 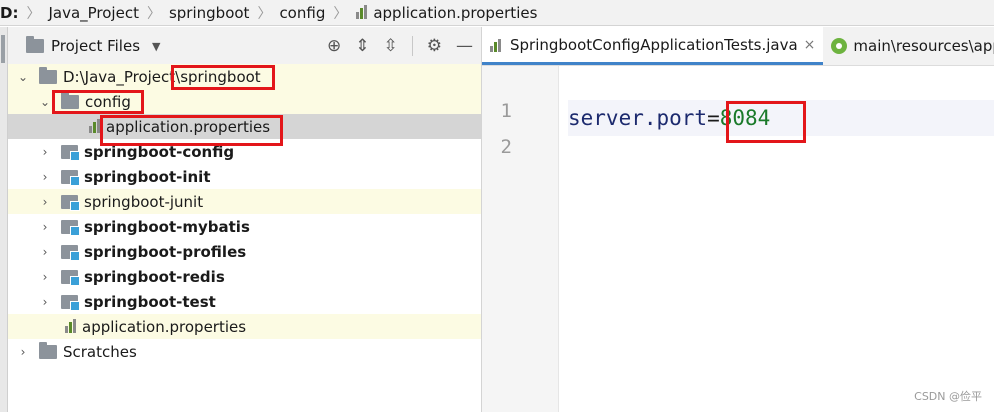 I want to click on crosshair-icon: ⊕, so click(x=334, y=46).